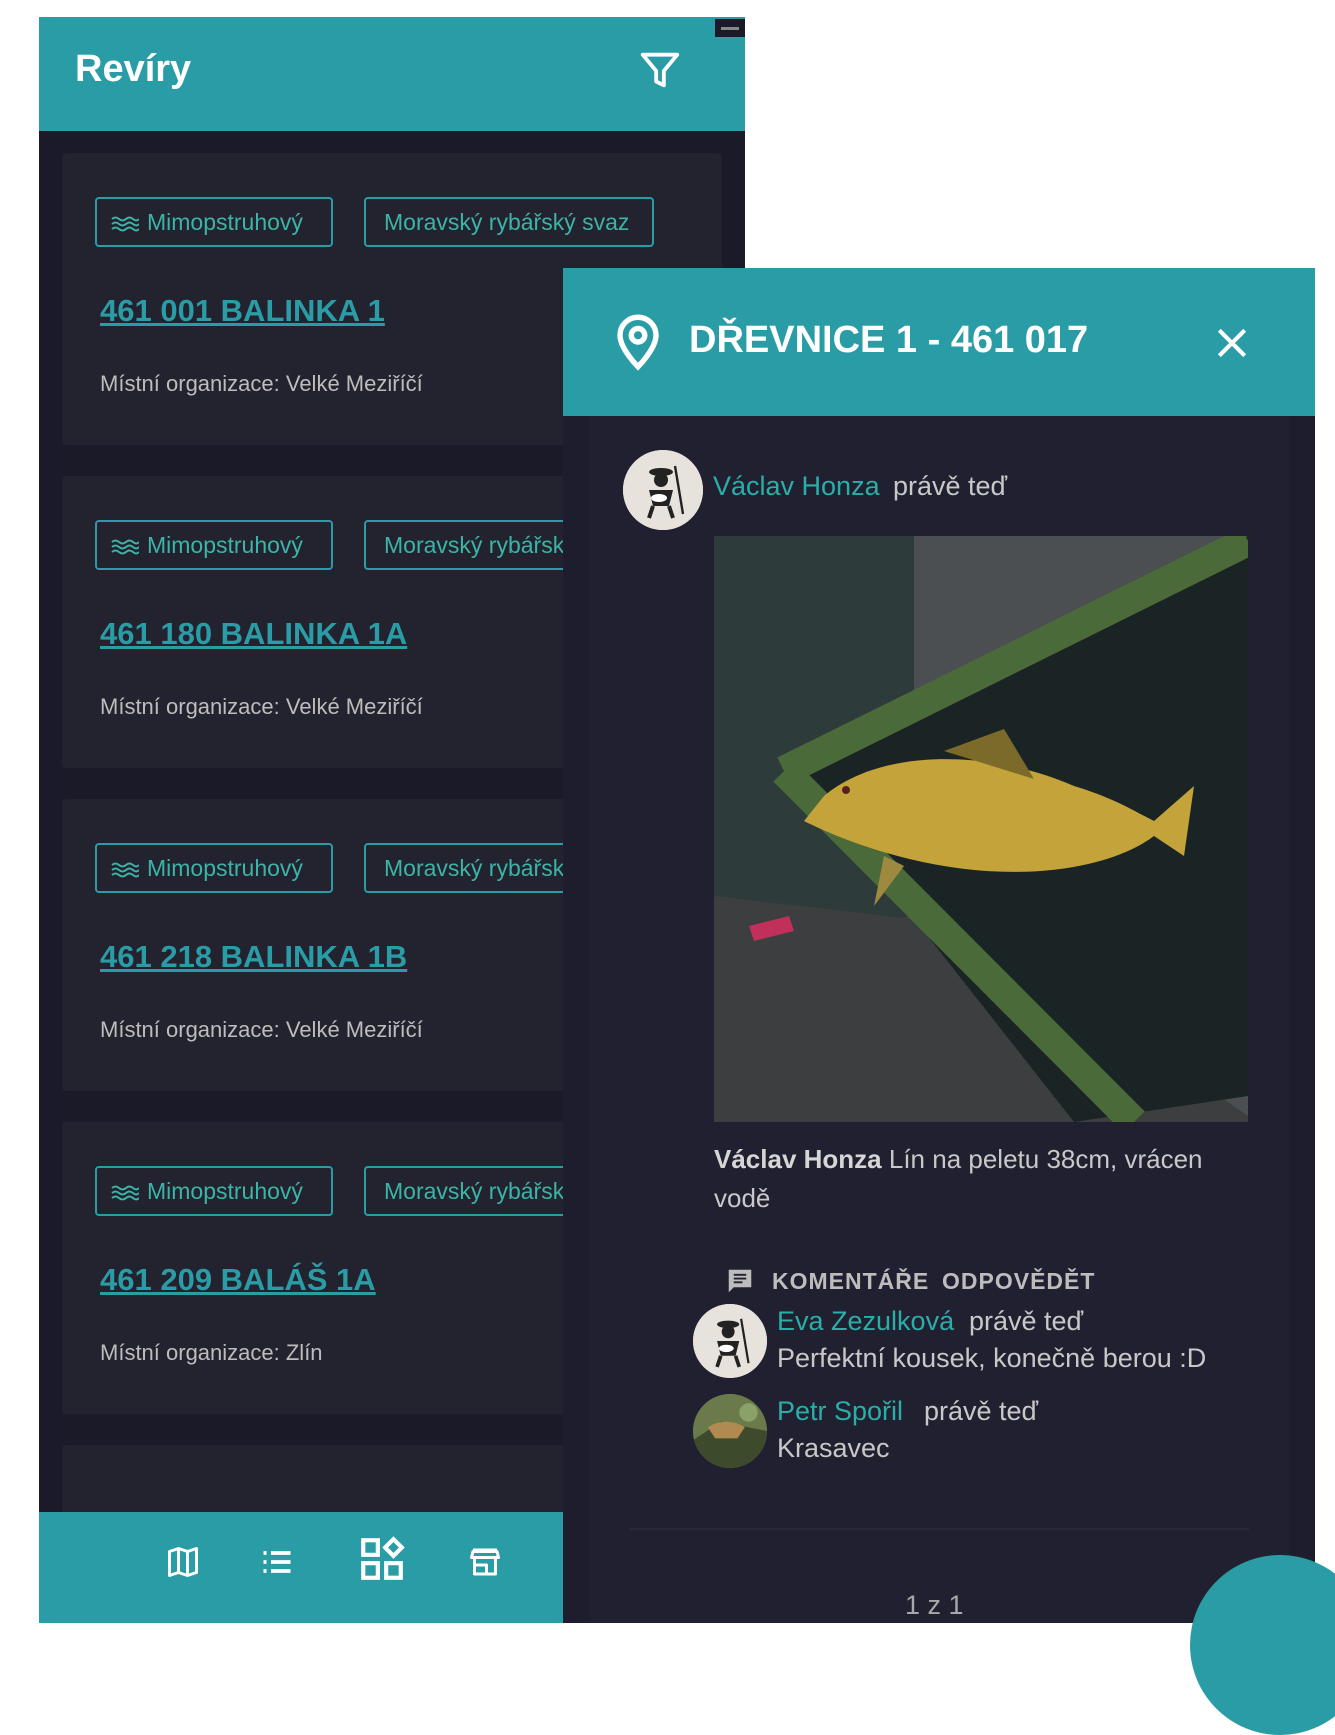  I want to click on detail-header: DŘEVNICE 1 - 461 017, so click(939, 342).